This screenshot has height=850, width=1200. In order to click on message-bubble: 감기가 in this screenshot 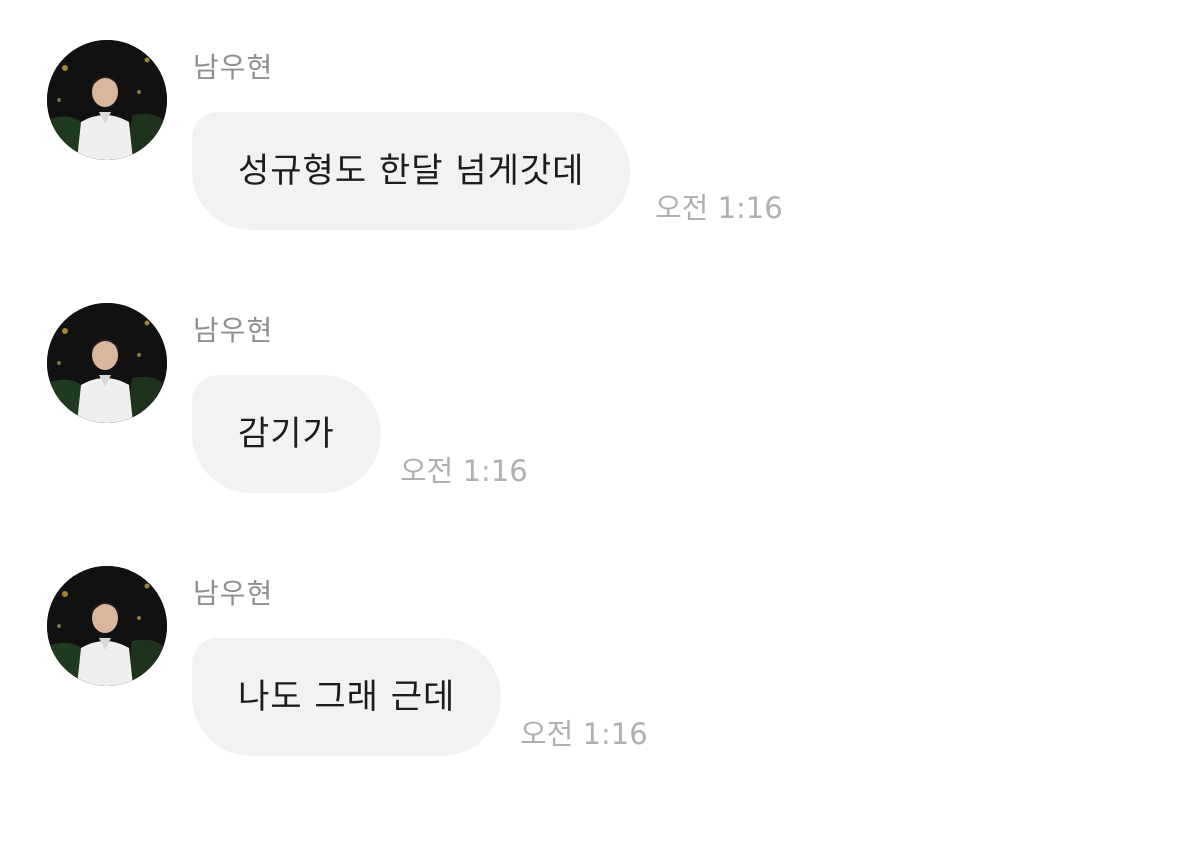, I will do `click(286, 434)`.